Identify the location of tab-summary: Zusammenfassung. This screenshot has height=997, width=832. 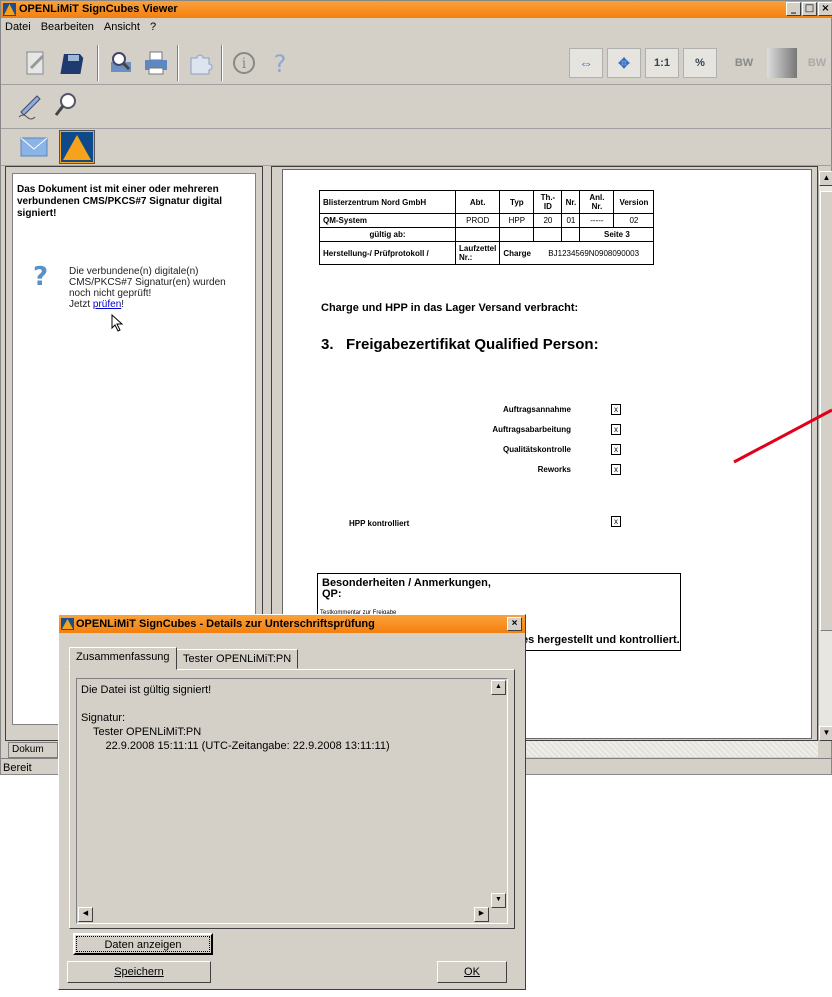
(123, 658).